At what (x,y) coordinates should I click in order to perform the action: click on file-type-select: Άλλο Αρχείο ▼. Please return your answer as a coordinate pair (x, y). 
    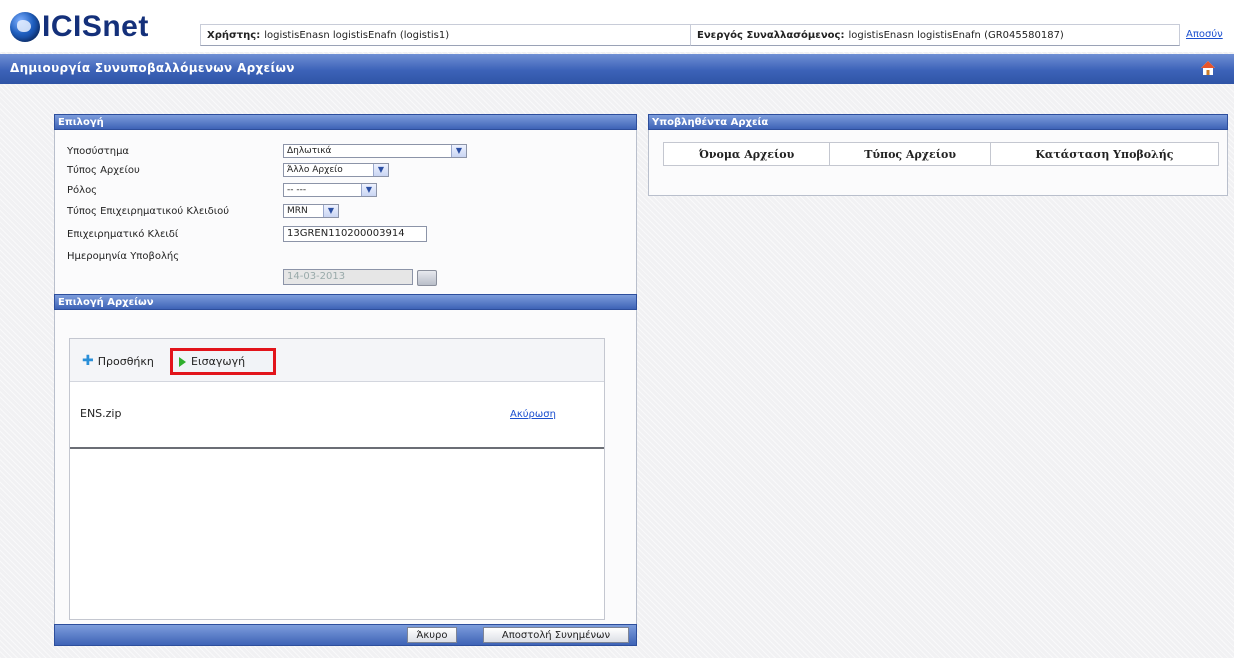
    Looking at the image, I should click on (336, 170).